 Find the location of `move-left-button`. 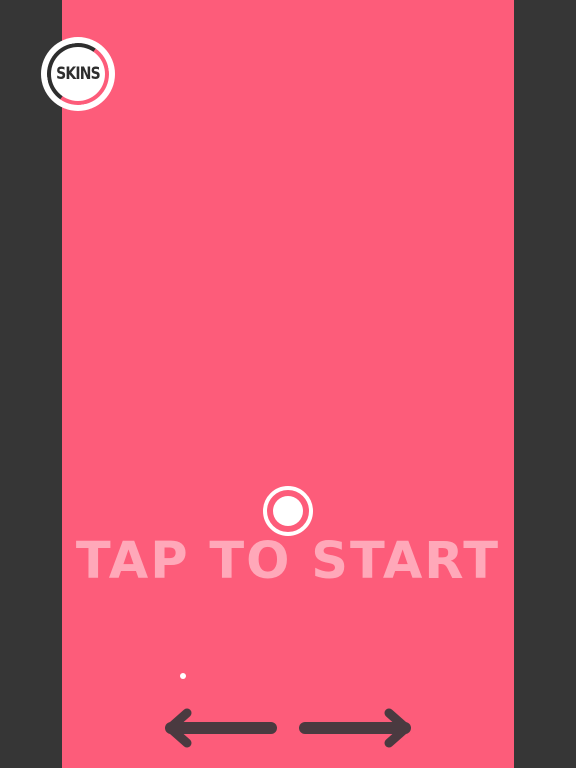

move-left-button is located at coordinates (220, 728).